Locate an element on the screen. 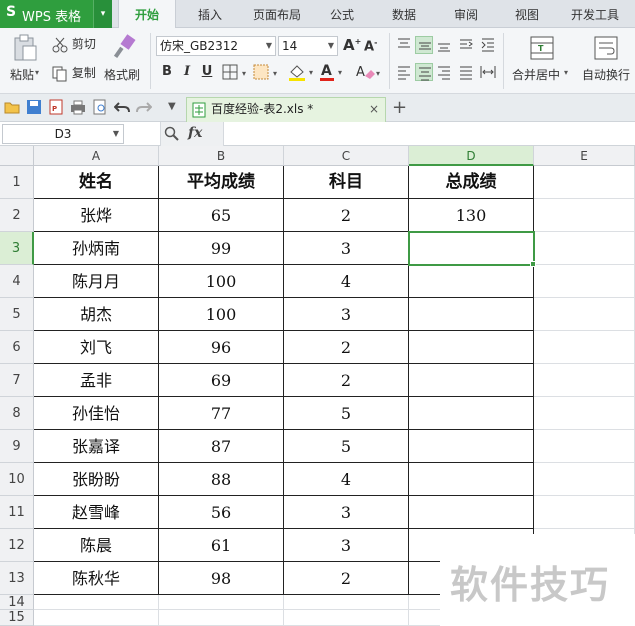 Image resolution: width=635 pixels, height=626 pixels. column-header-b: B is located at coordinates (221, 156).